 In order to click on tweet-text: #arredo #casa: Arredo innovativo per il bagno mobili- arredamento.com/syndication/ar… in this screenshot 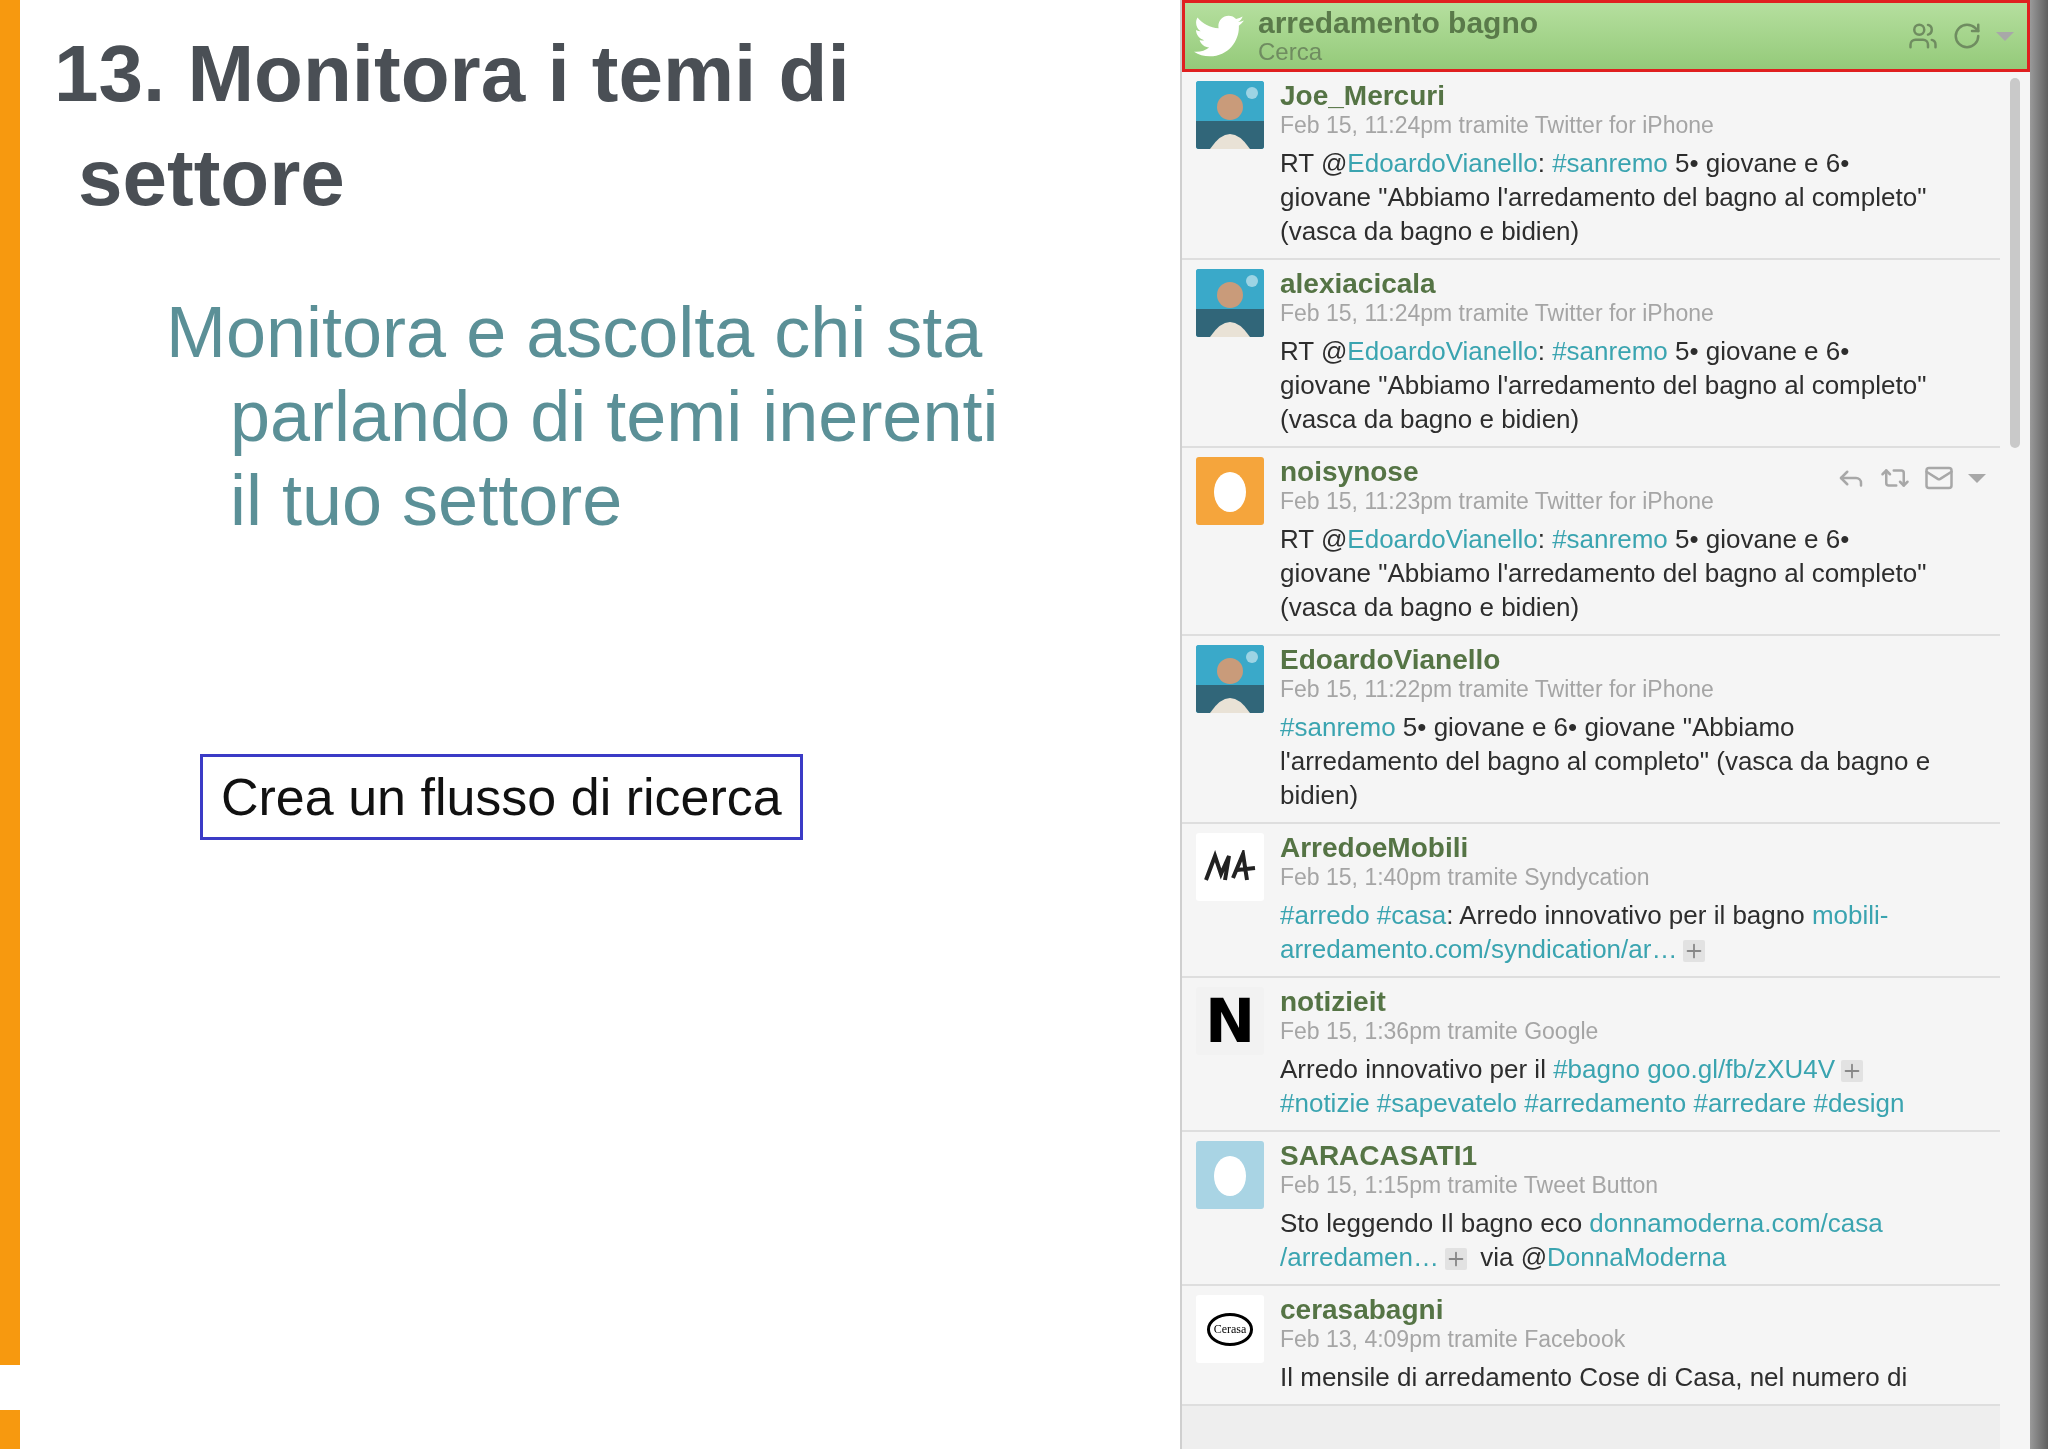, I will do `click(1585, 932)`.